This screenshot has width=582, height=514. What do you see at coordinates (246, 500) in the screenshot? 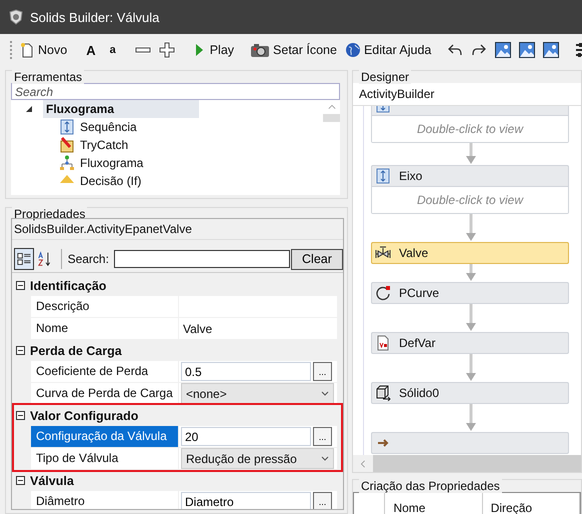
I see `property-value-field: Diametro` at bounding box center [246, 500].